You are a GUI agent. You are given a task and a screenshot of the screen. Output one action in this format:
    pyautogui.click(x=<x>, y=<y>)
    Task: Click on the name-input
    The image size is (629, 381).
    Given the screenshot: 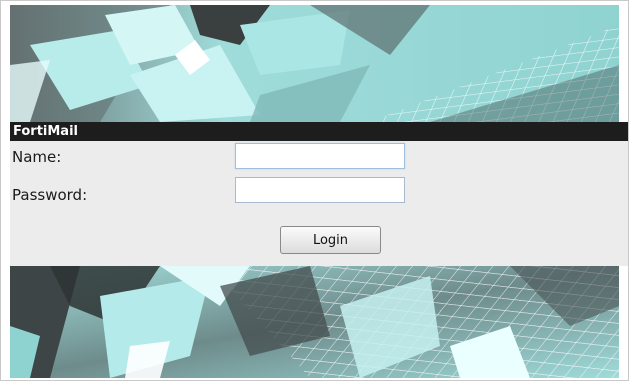 What is the action you would take?
    pyautogui.click(x=320, y=156)
    